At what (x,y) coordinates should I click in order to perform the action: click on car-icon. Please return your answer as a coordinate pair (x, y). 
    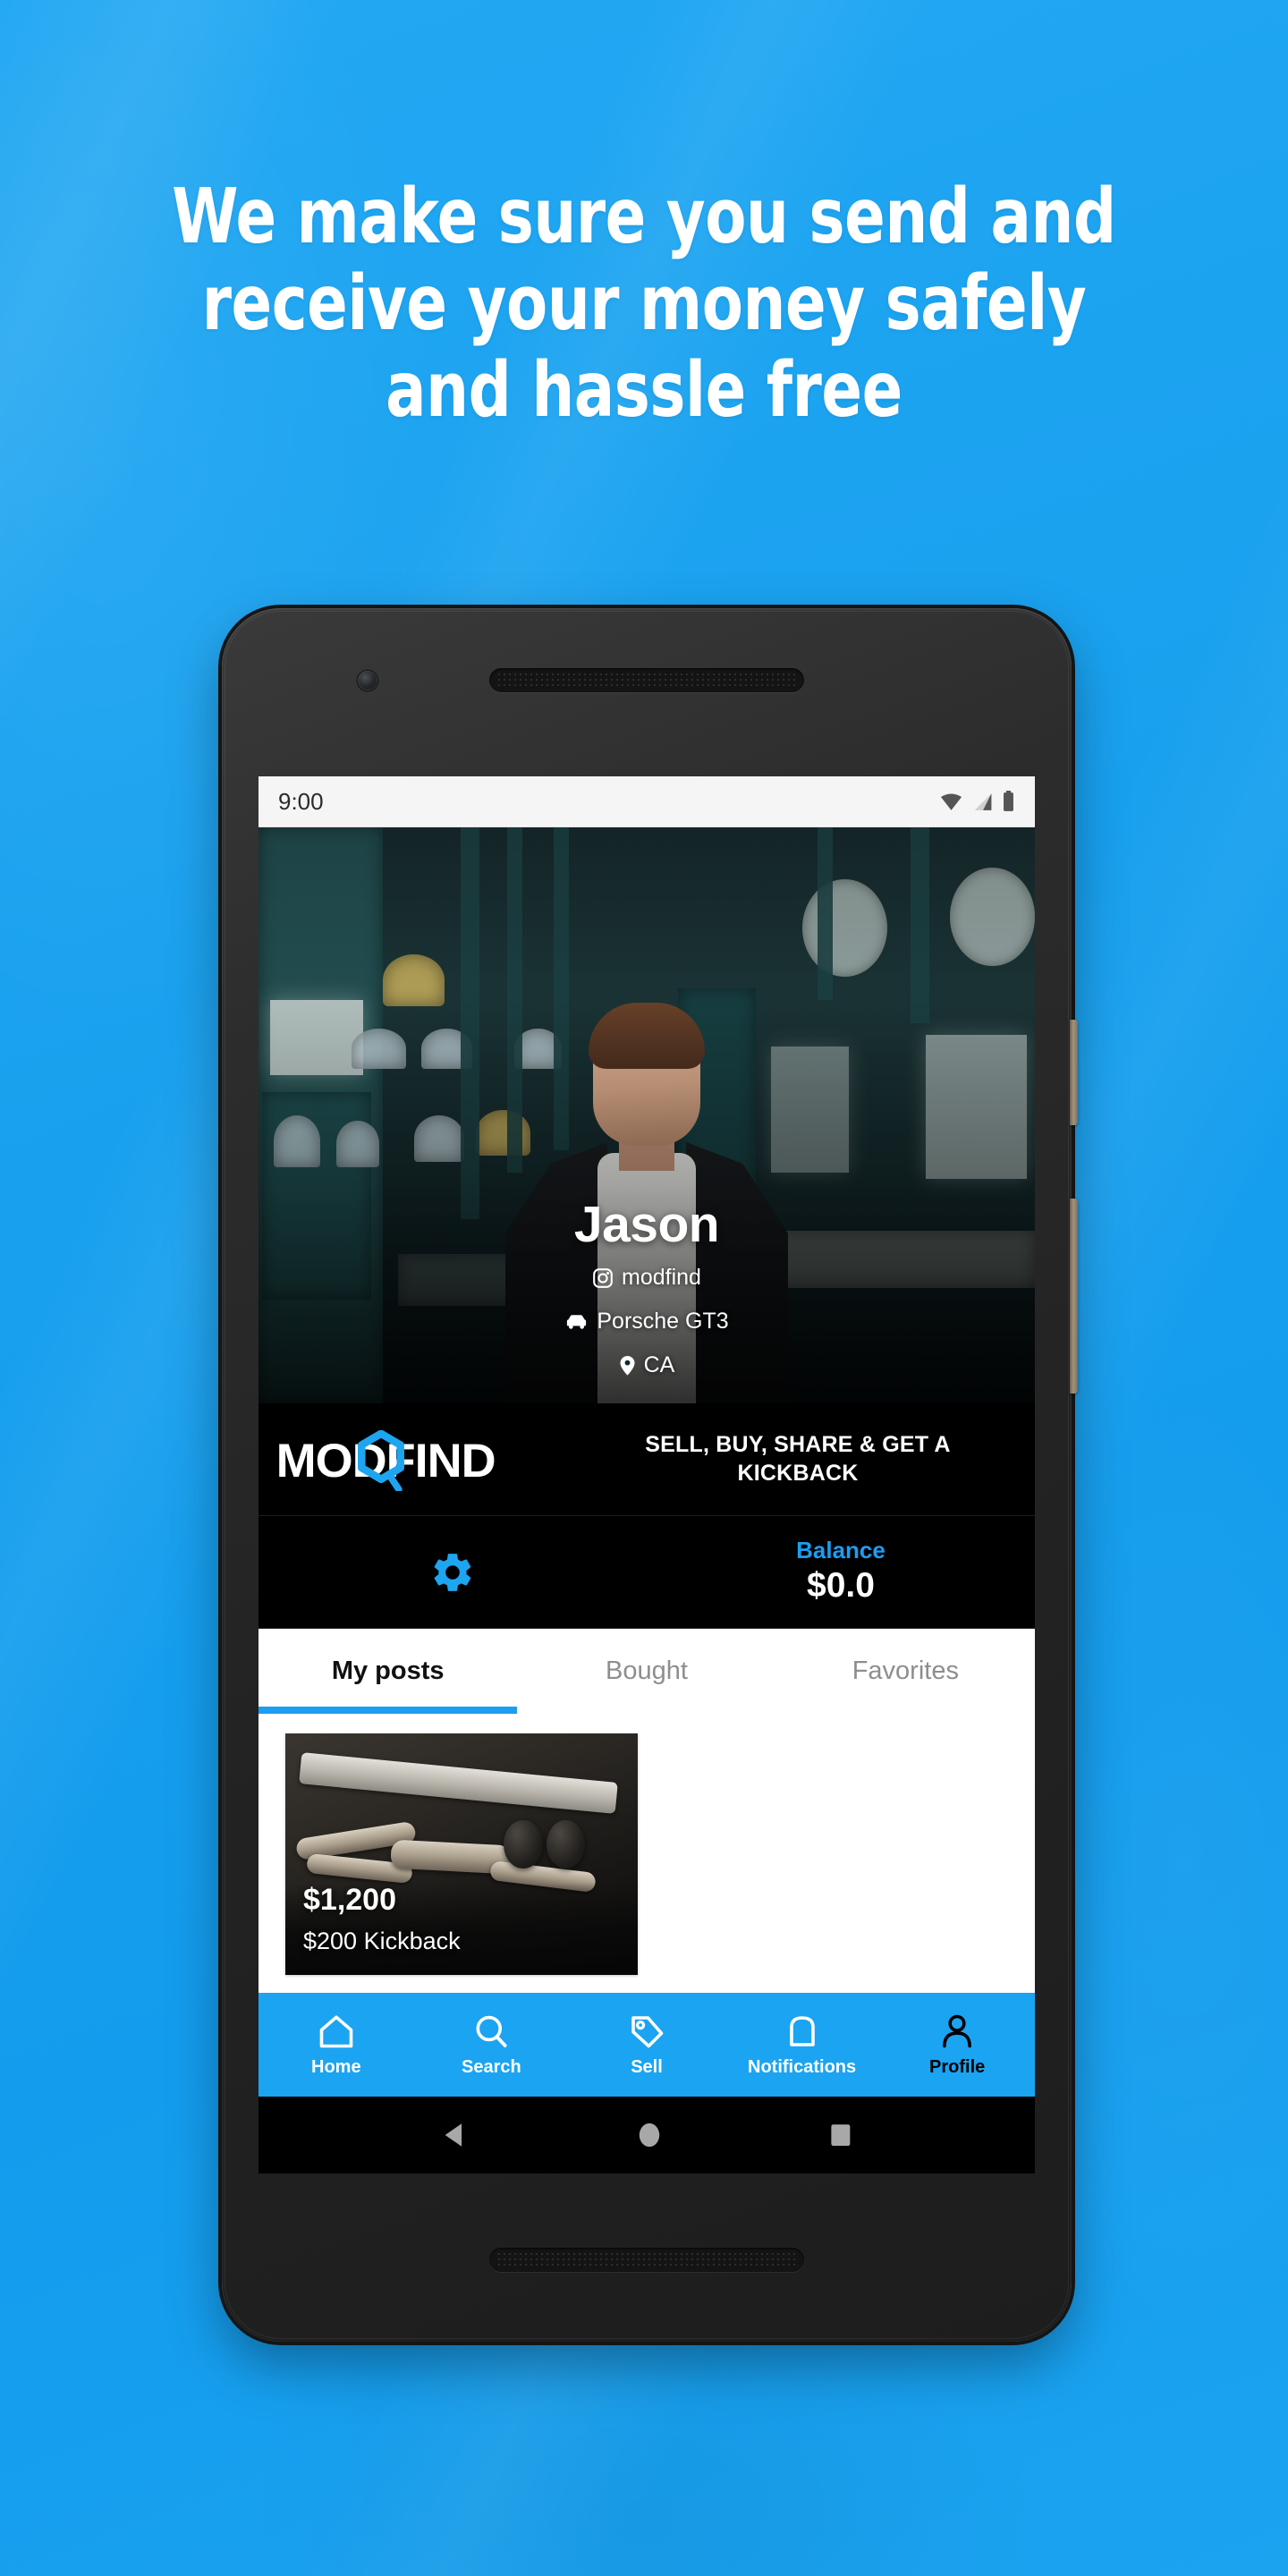
    Looking at the image, I should click on (577, 1321).